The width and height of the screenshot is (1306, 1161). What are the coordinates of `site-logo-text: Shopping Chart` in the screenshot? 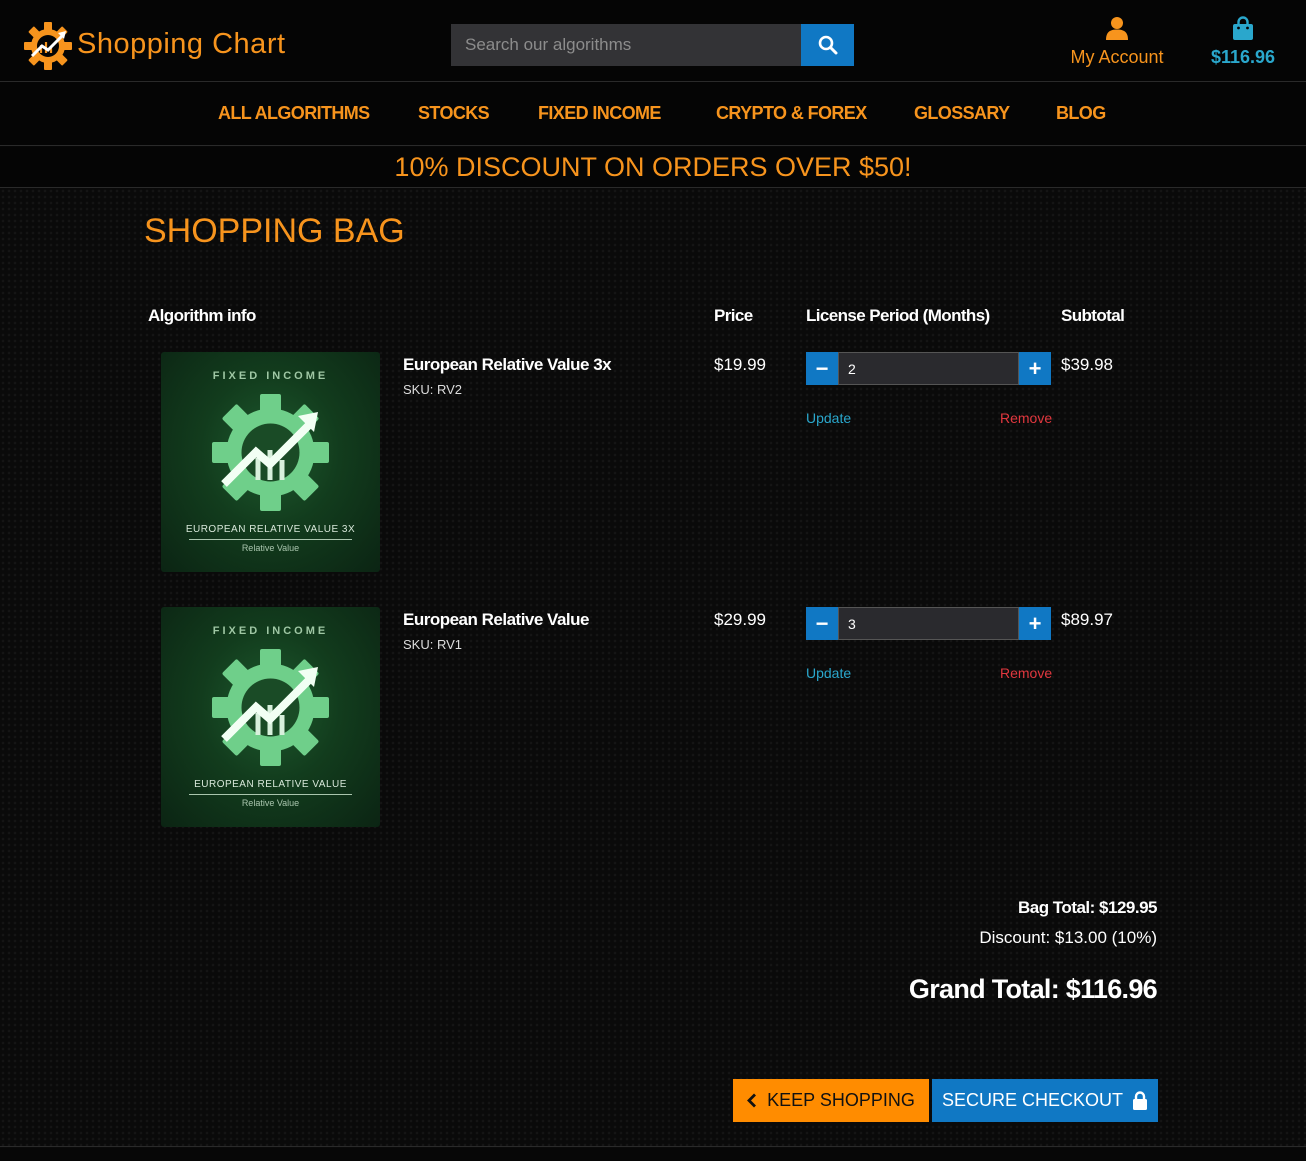 It's located at (181, 44).